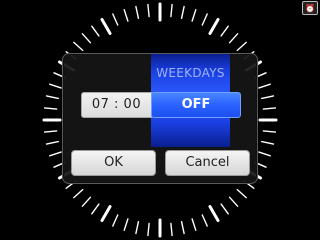 The width and height of the screenshot is (320, 240). Describe the element at coordinates (207, 163) in the screenshot. I see `cancel-button: Cancel` at that location.